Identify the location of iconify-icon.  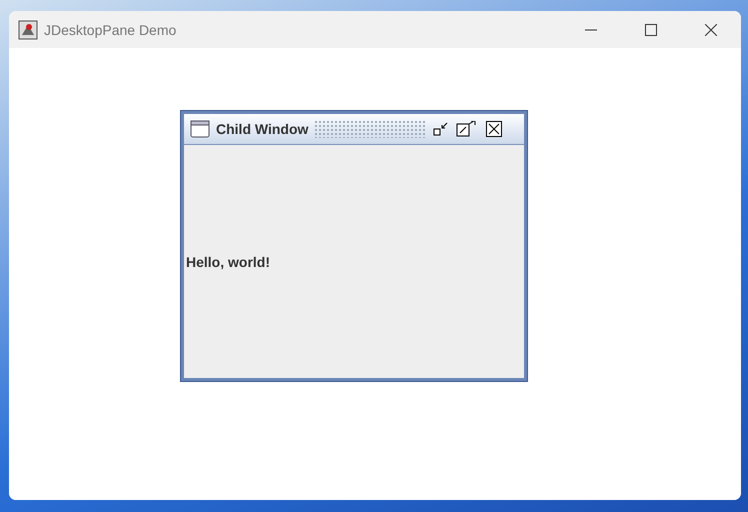
(441, 129).